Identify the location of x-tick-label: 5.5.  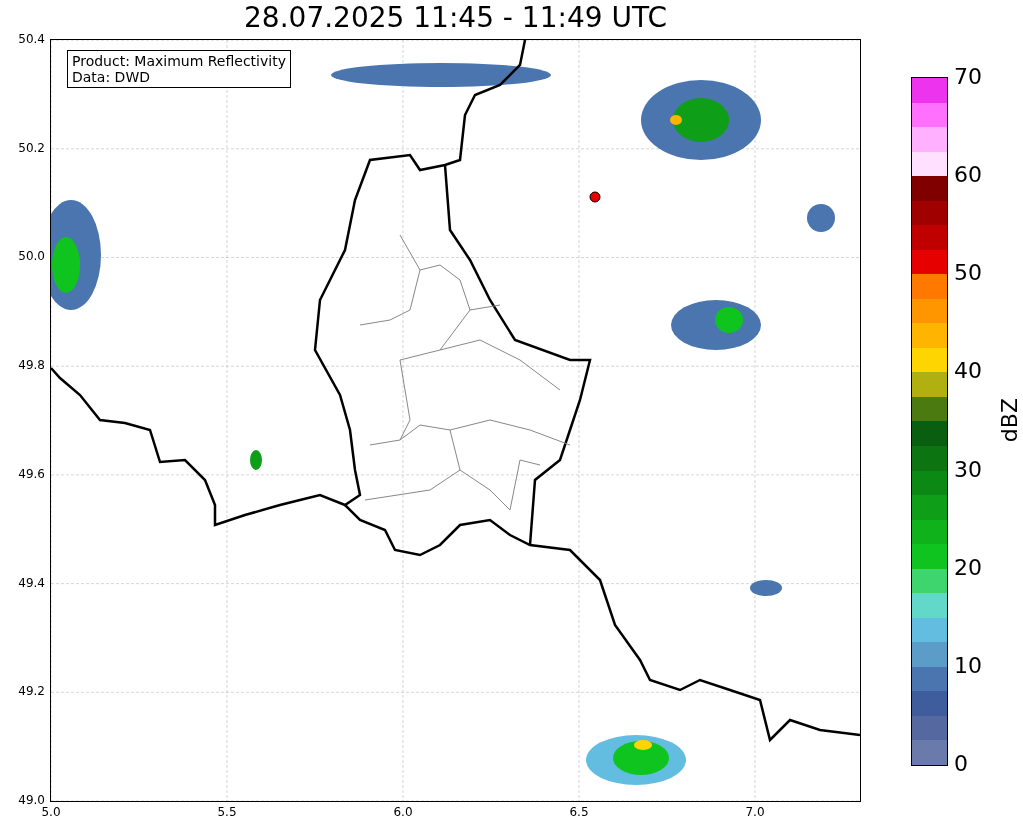
(227, 812).